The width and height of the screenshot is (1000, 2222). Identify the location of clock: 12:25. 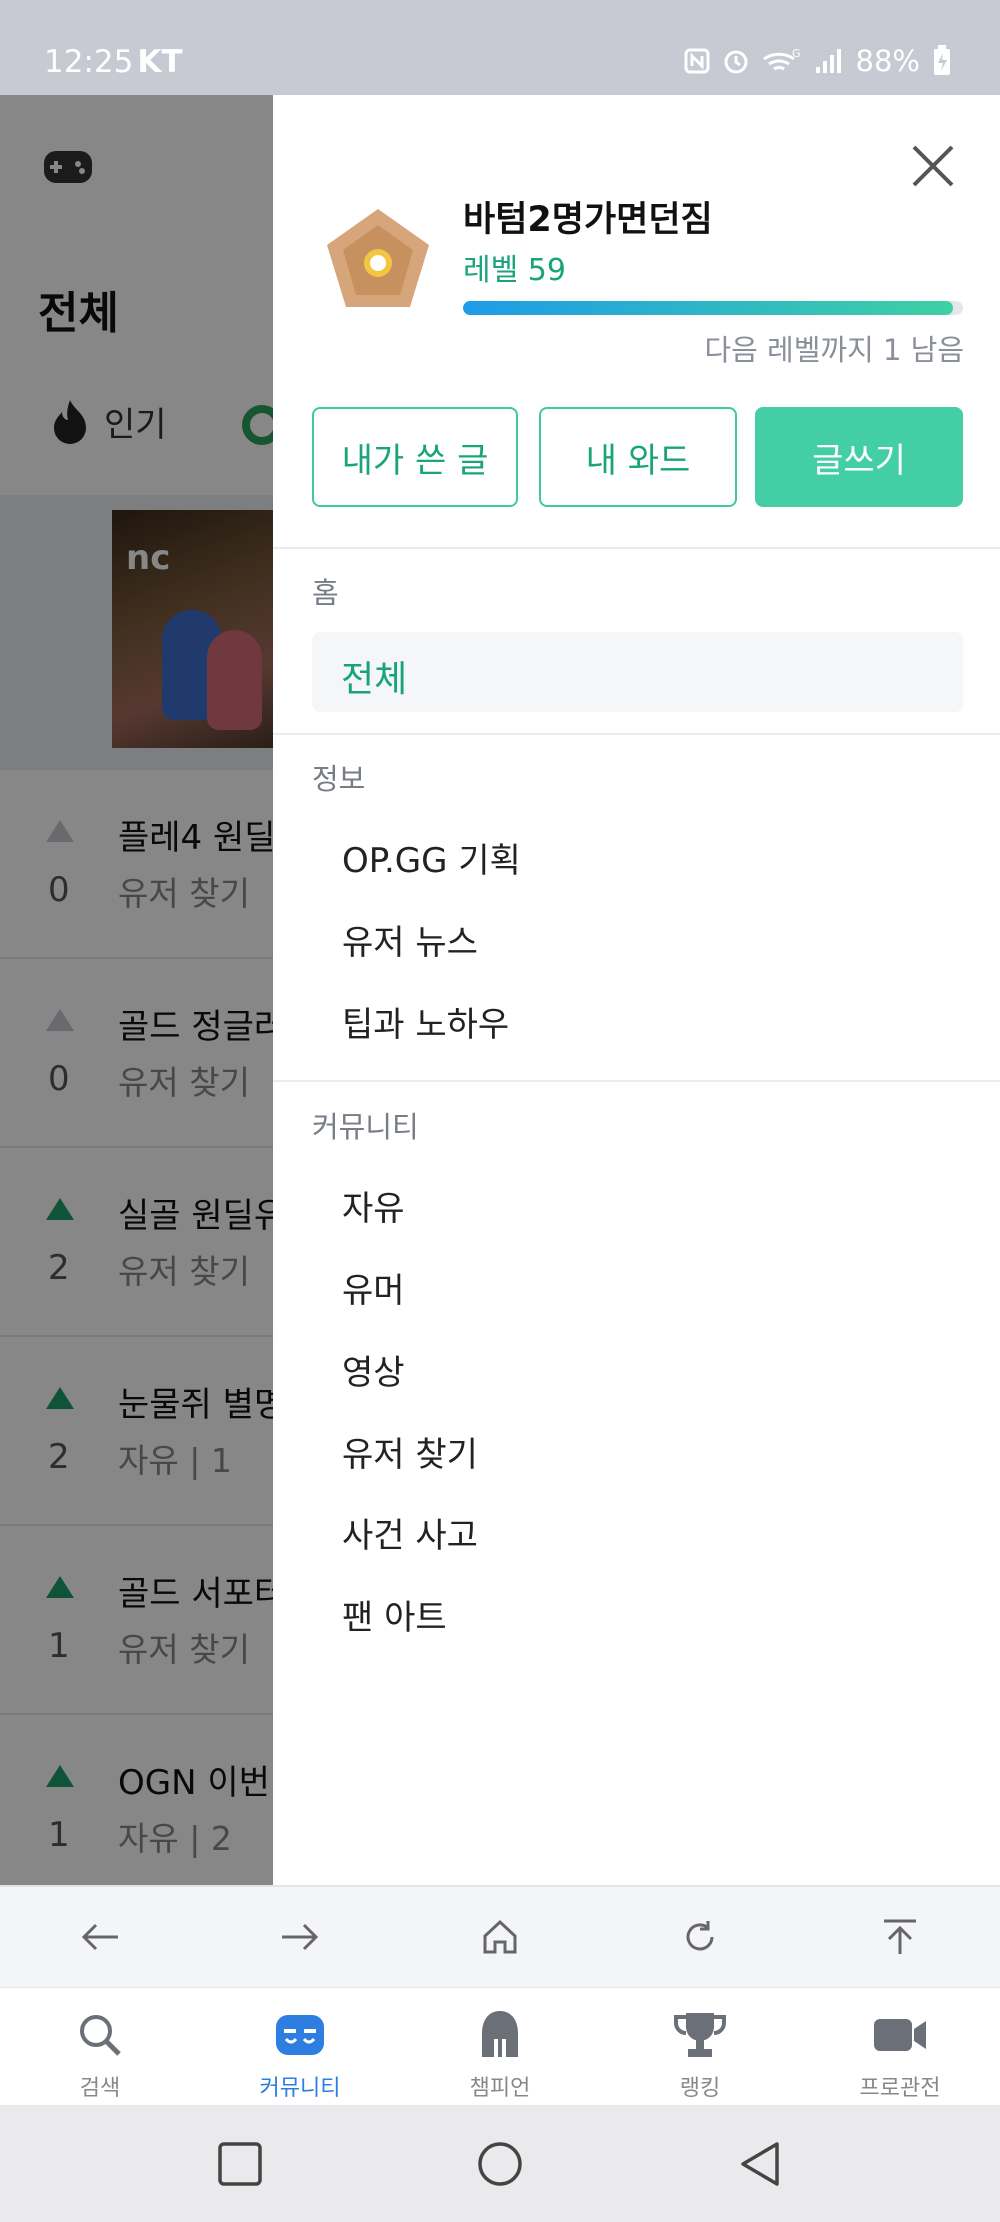
(89, 62).